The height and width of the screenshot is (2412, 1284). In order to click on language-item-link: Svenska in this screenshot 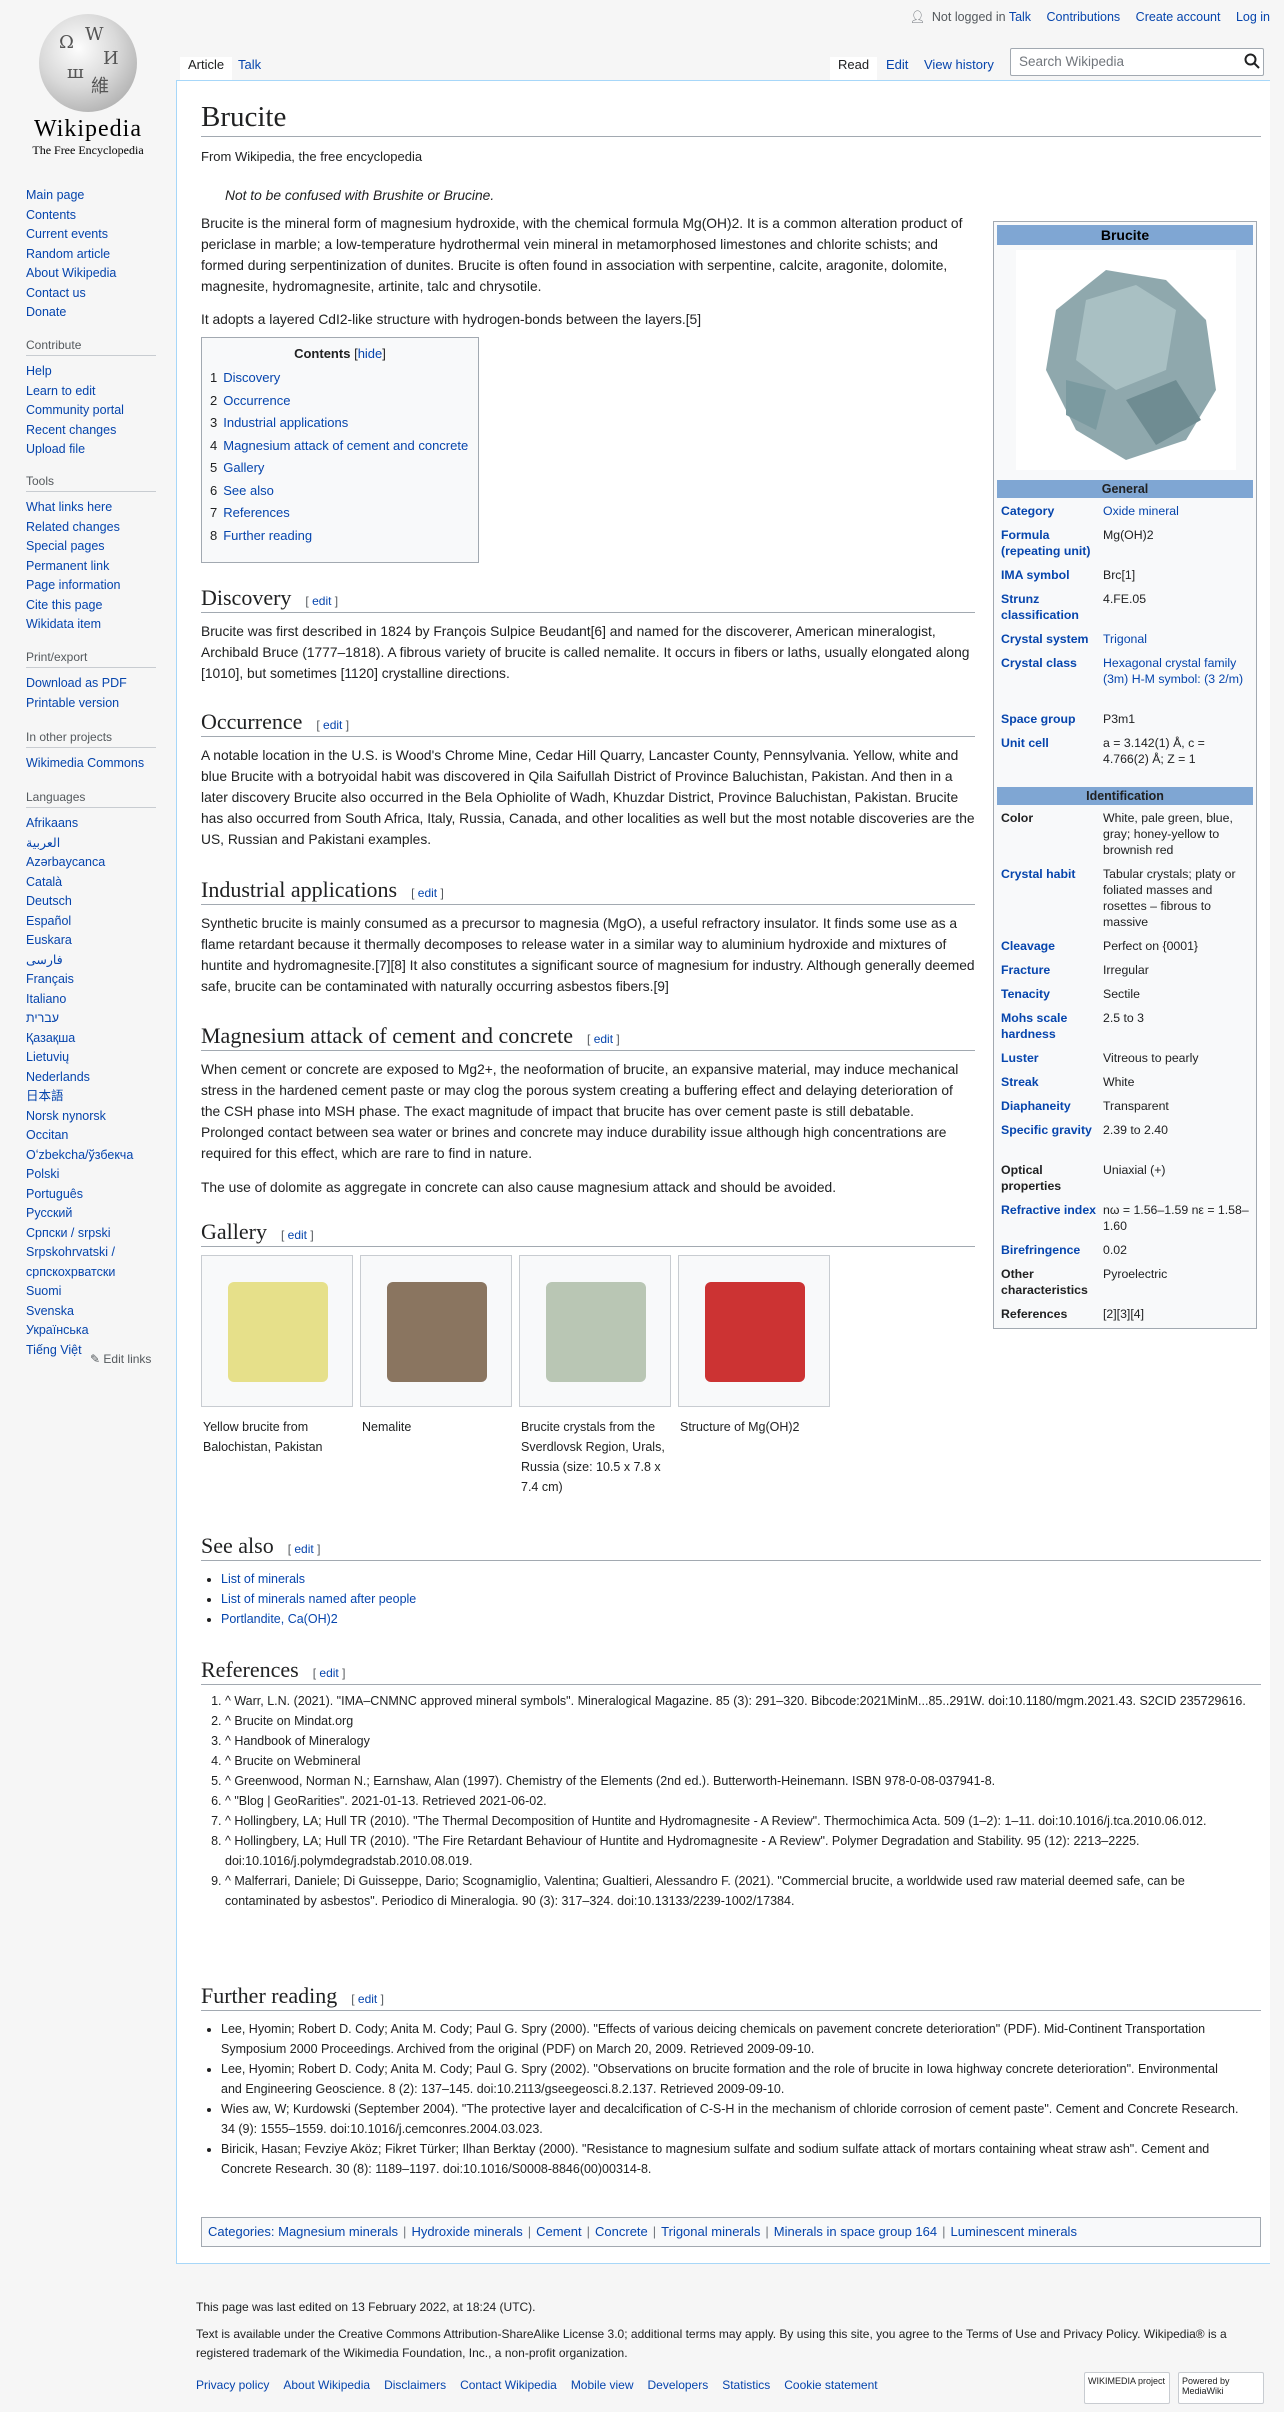, I will do `click(50, 1311)`.